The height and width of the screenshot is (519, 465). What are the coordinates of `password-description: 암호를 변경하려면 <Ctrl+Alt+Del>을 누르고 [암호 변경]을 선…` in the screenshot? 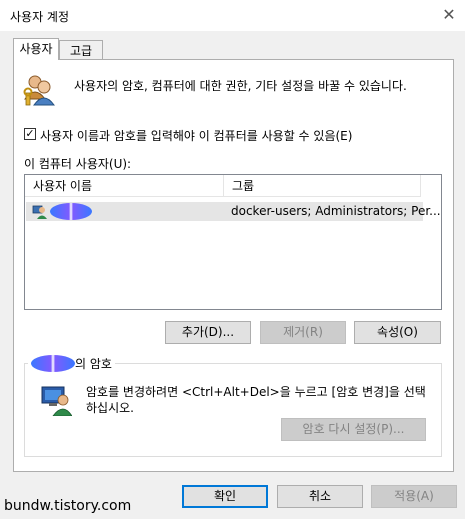 It's located at (256, 400).